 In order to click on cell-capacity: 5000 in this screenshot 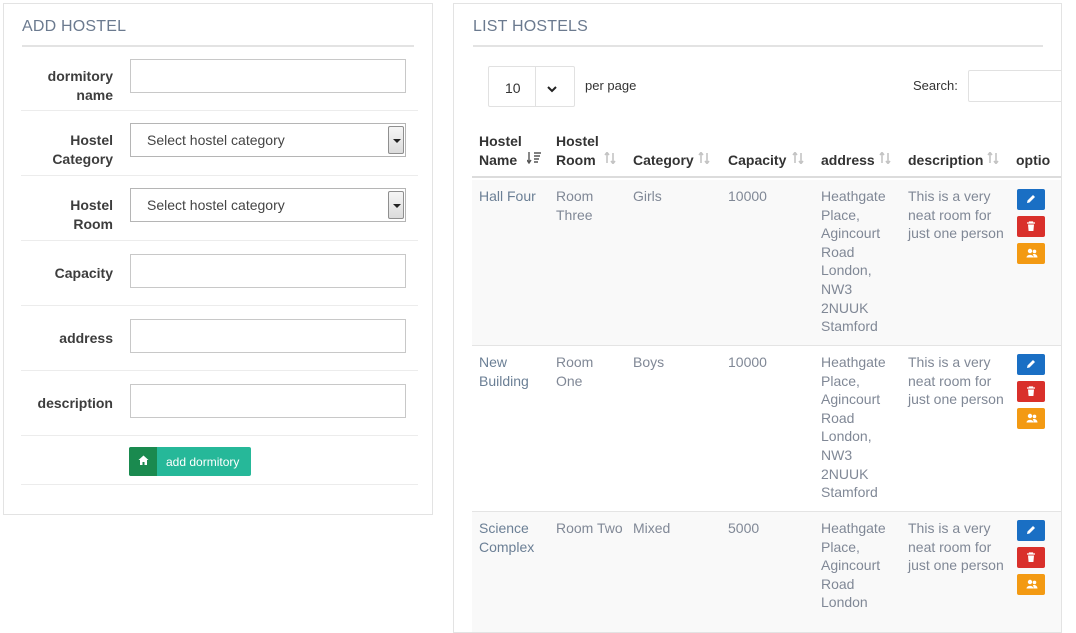, I will do `click(744, 528)`.